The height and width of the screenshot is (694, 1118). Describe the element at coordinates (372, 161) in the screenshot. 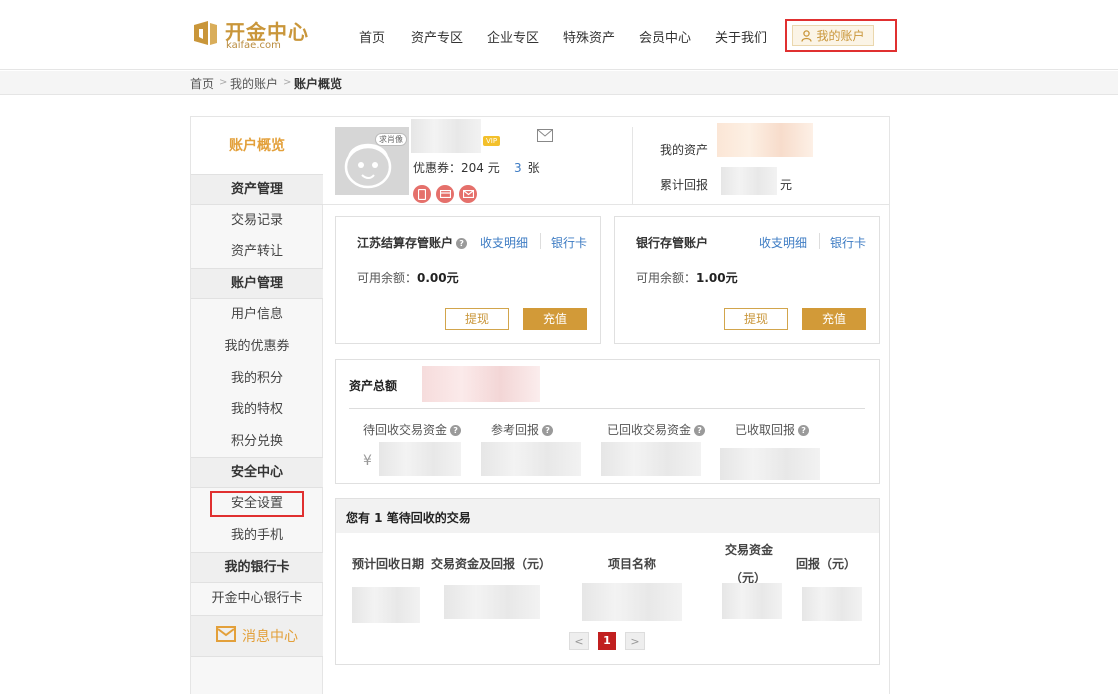

I see `avatar: 求肖像` at that location.